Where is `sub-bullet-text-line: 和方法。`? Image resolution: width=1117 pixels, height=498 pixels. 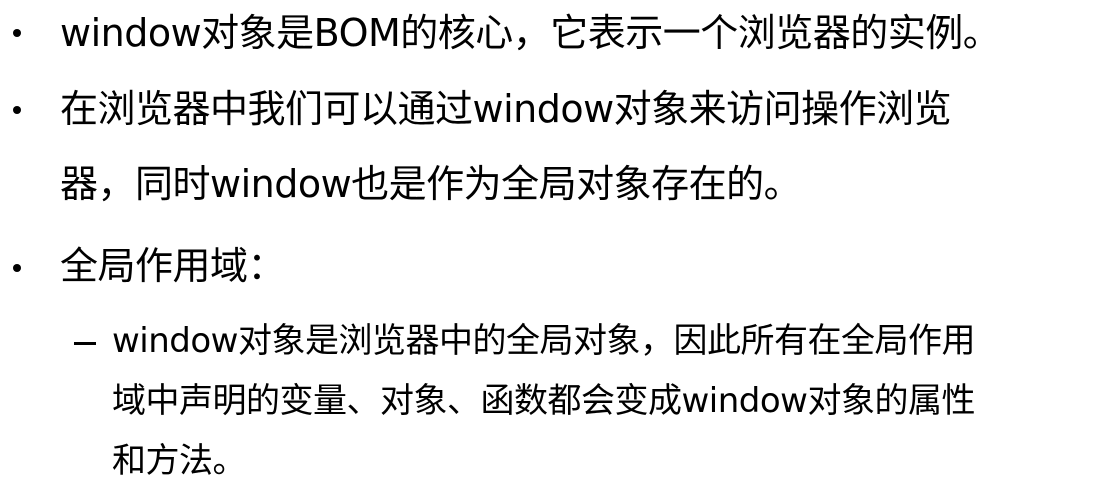
sub-bullet-text-line: 和方法。 is located at coordinates (179, 461).